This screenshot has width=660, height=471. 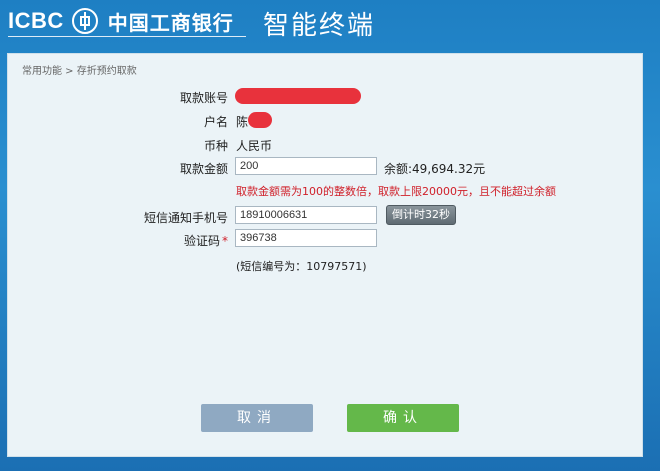 I want to click on amount-input: 200, so click(x=306, y=166).